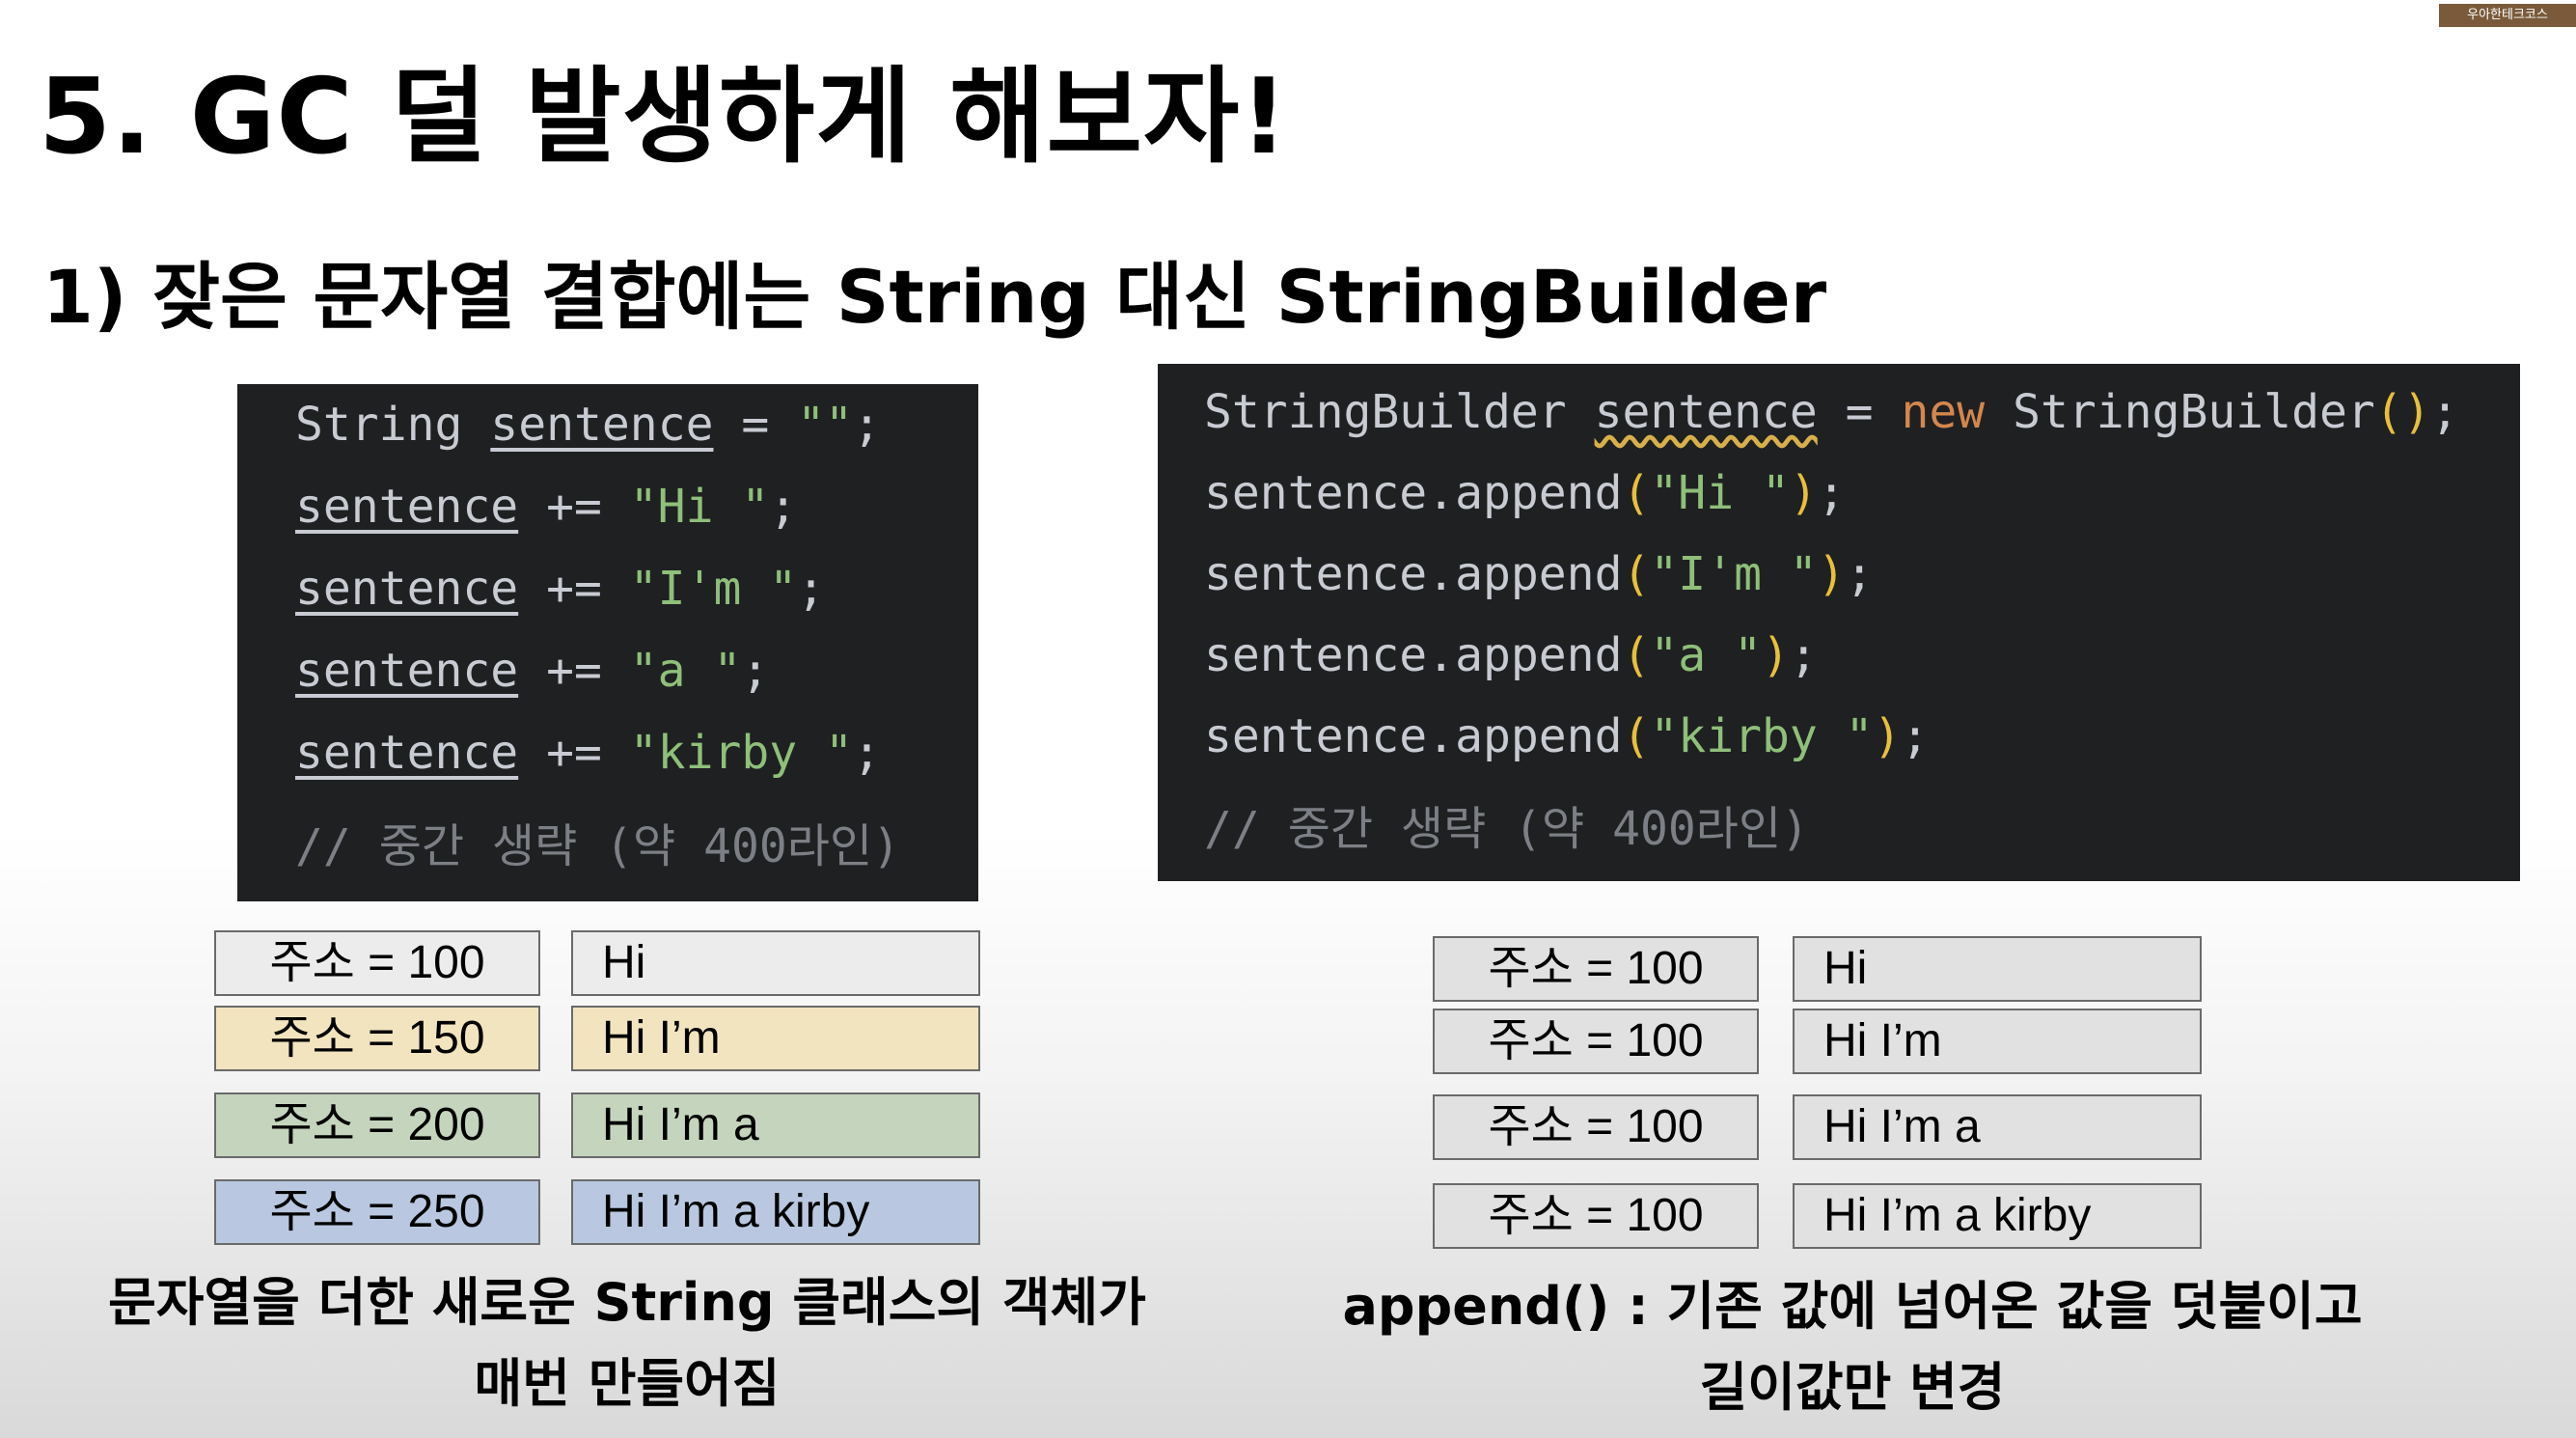 This screenshot has width=2576, height=1438. Describe the element at coordinates (935, 297) in the screenshot. I see `slide-subtitle: 1) 잦은 문자열 결합에는 String 대신 StringBuilder` at that location.